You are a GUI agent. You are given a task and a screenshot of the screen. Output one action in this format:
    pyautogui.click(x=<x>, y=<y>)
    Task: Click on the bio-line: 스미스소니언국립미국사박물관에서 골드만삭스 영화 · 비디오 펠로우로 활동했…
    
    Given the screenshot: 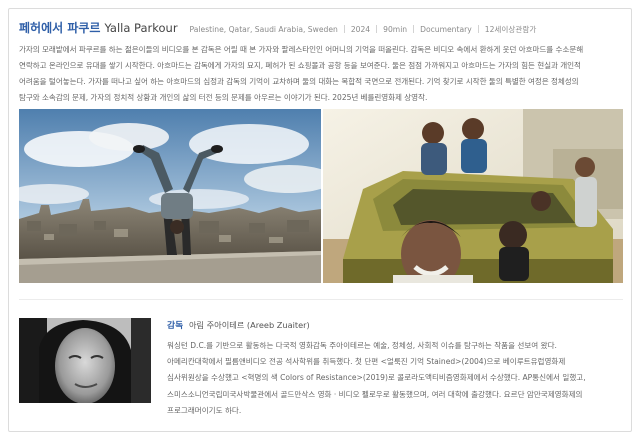 What is the action you would take?
    pyautogui.click(x=375, y=394)
    